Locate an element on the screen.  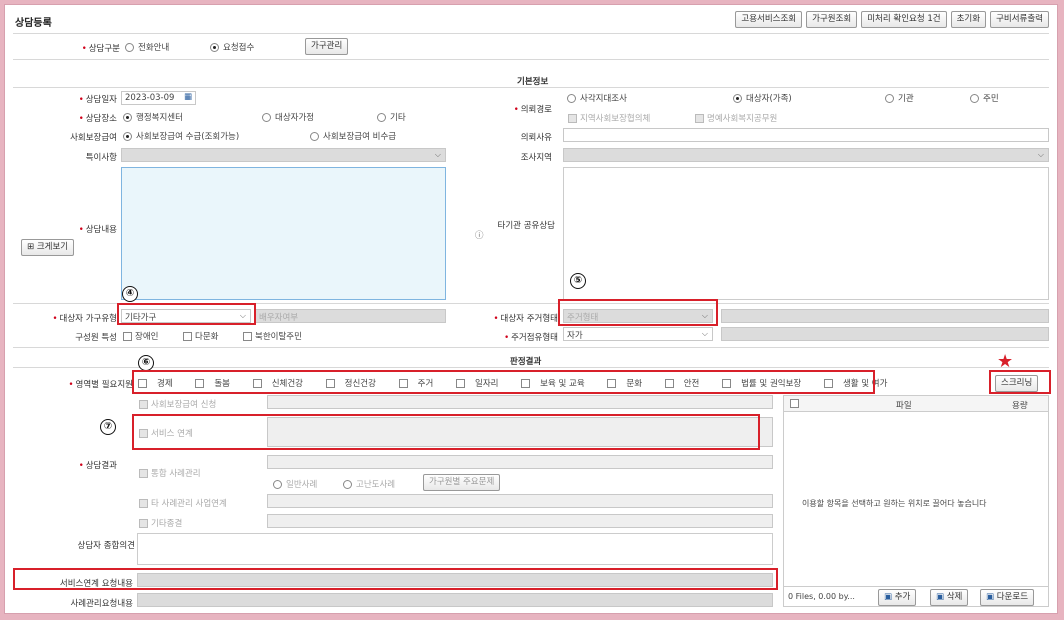
request-path-blindspot: 사각지대조사 is located at coordinates (597, 98).